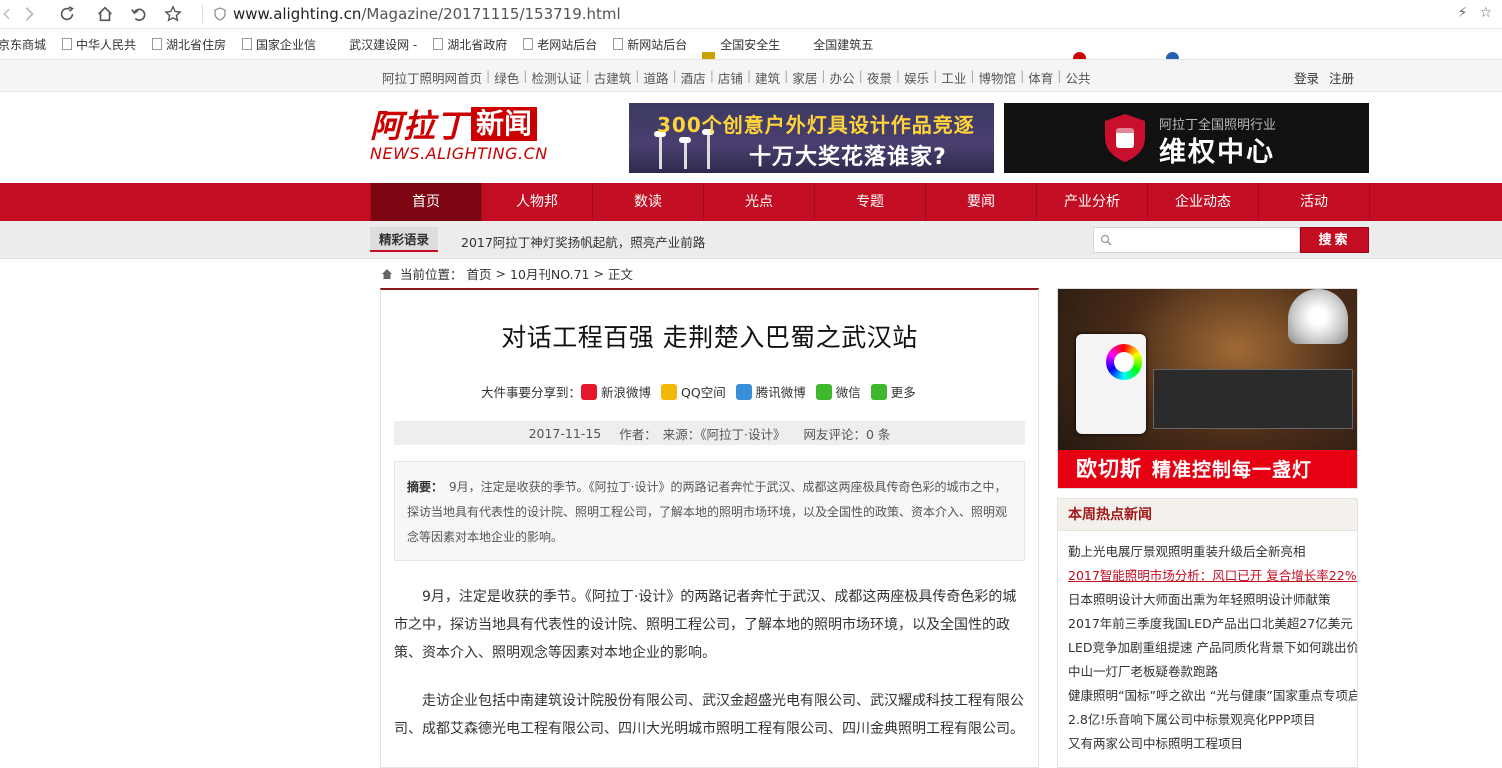 This screenshot has width=1502, height=768. Describe the element at coordinates (879, 77) in the screenshot. I see `category-link: 夜景` at that location.